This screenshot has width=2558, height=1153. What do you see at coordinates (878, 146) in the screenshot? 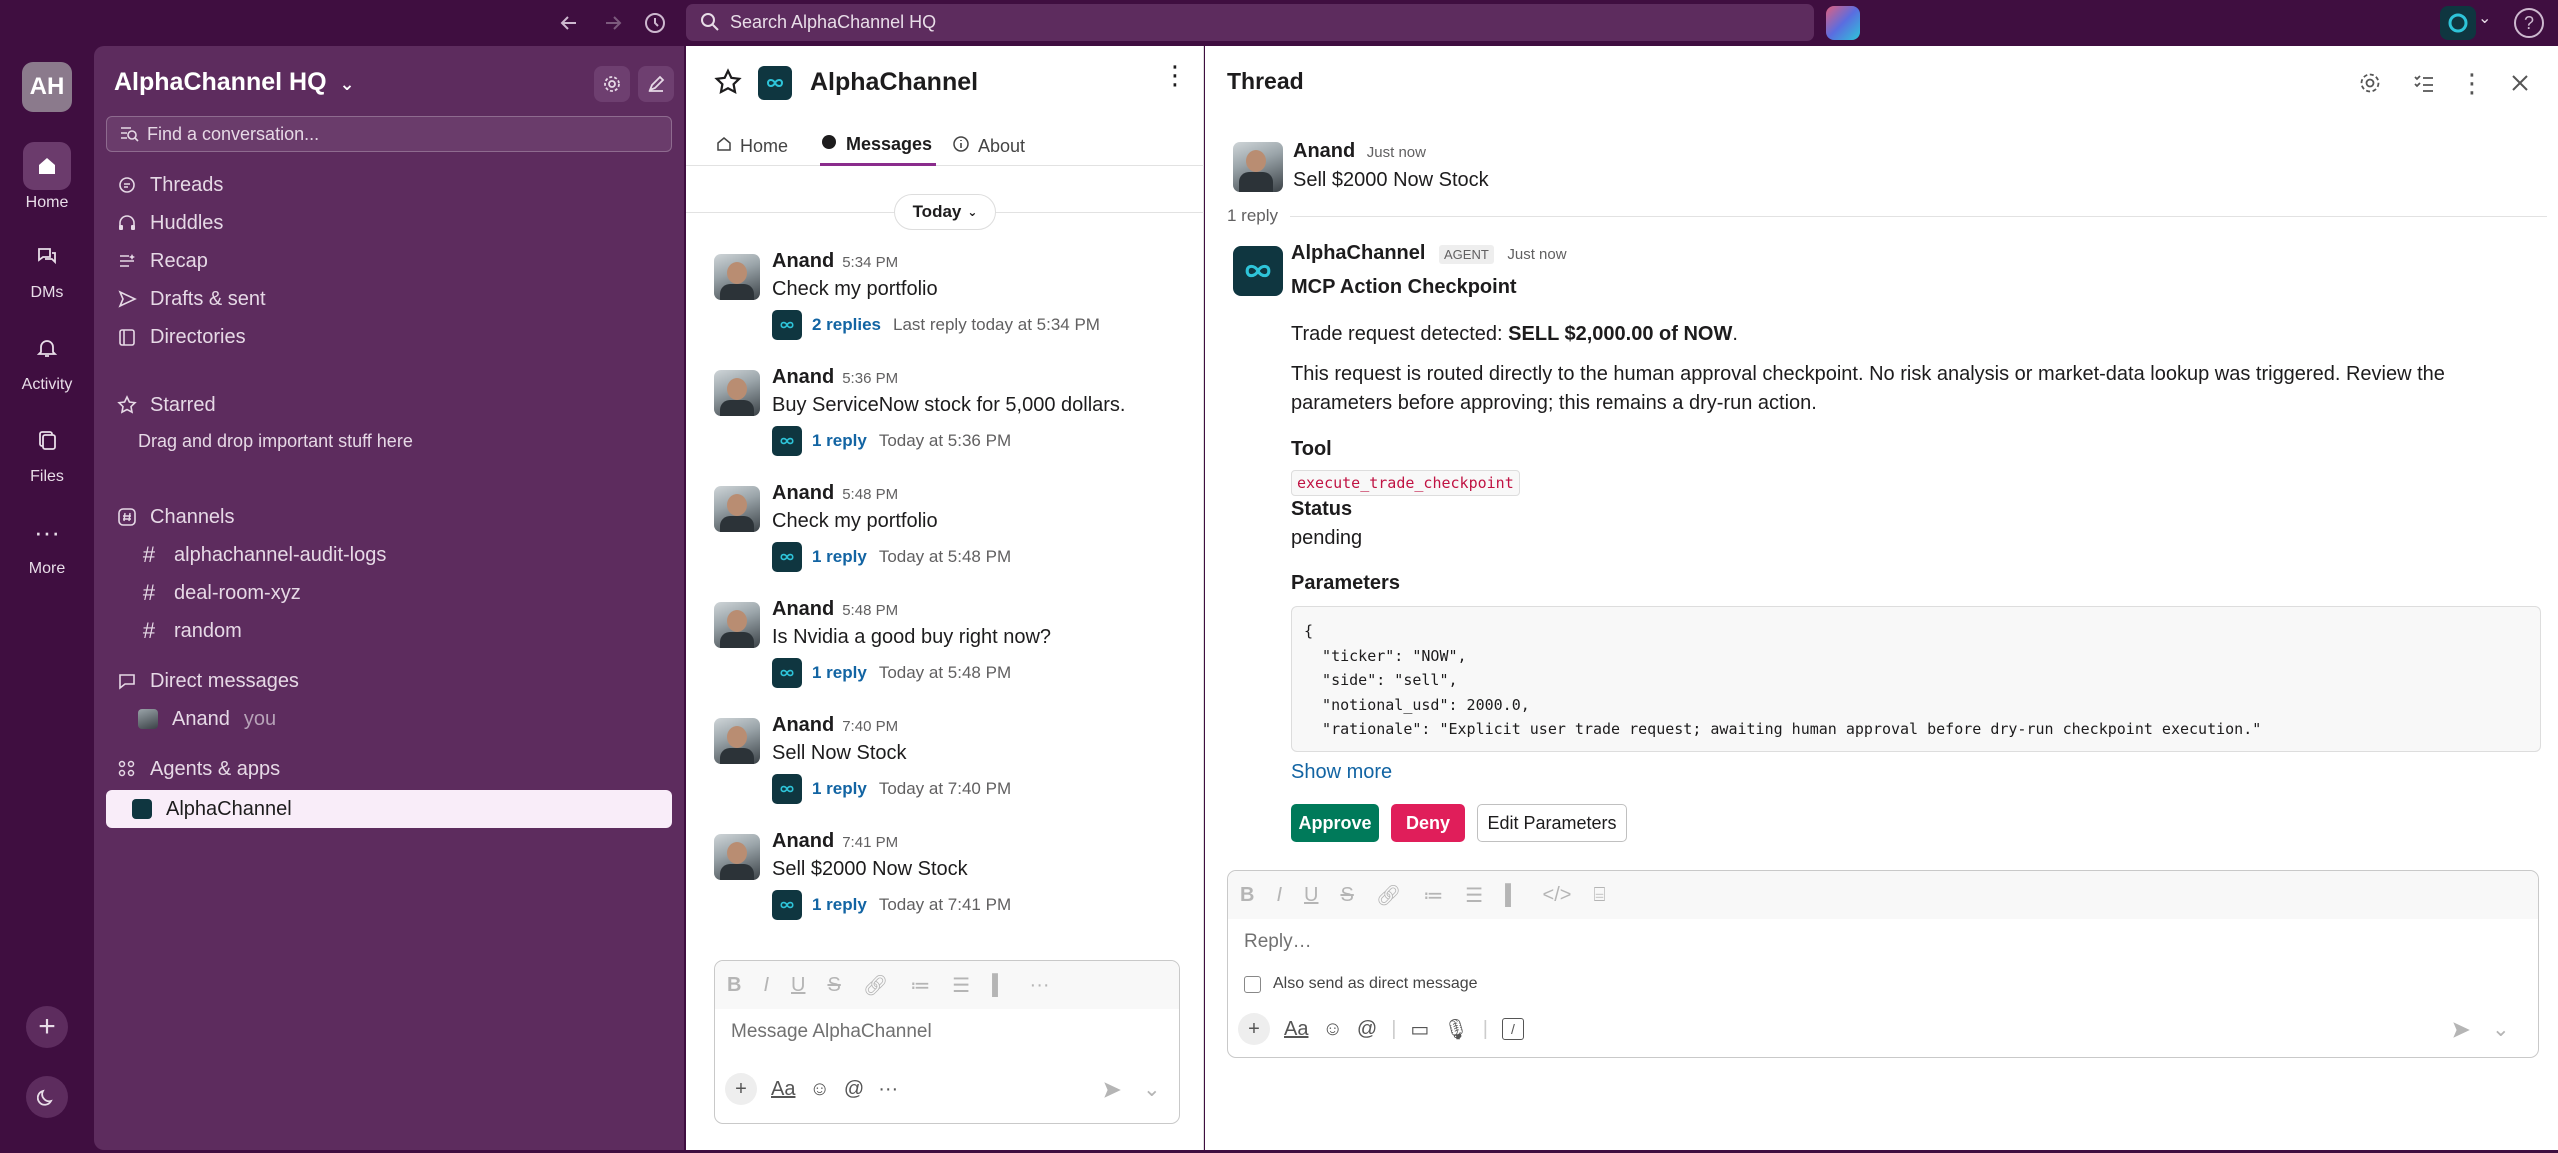
I see `tab-messages: Messages` at bounding box center [878, 146].